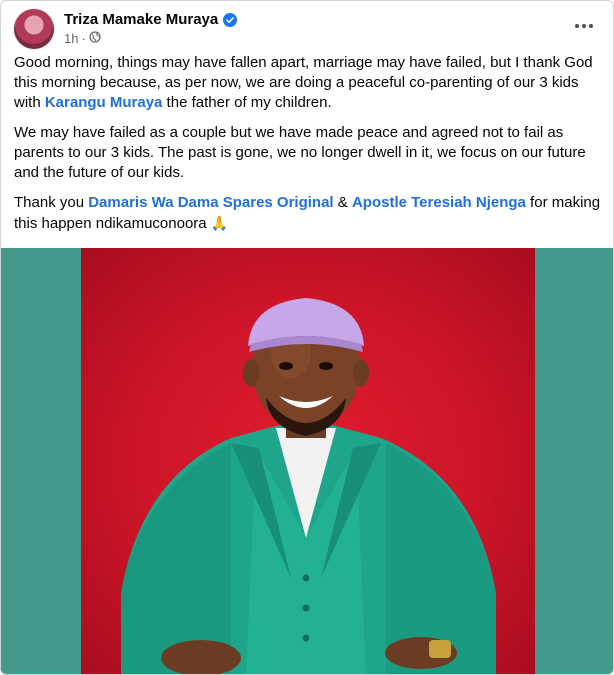 This screenshot has width=614, height=675. I want to click on author-avatar, so click(34, 29).